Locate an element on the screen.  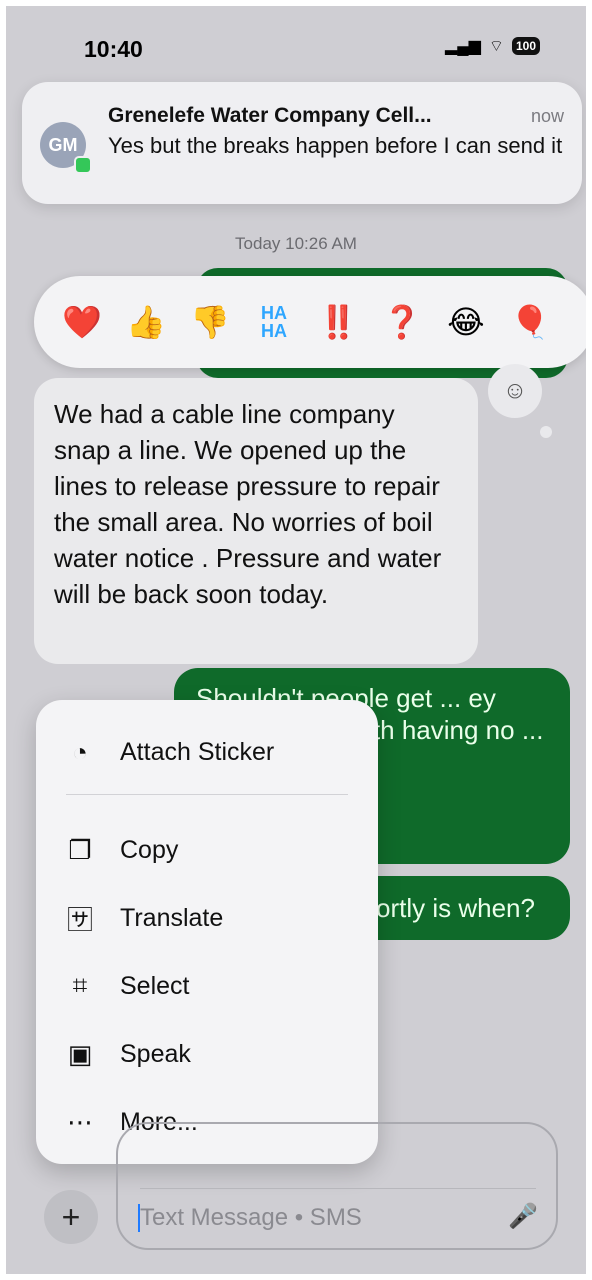
reaction-heart: ❤️ is located at coordinates (82, 322).